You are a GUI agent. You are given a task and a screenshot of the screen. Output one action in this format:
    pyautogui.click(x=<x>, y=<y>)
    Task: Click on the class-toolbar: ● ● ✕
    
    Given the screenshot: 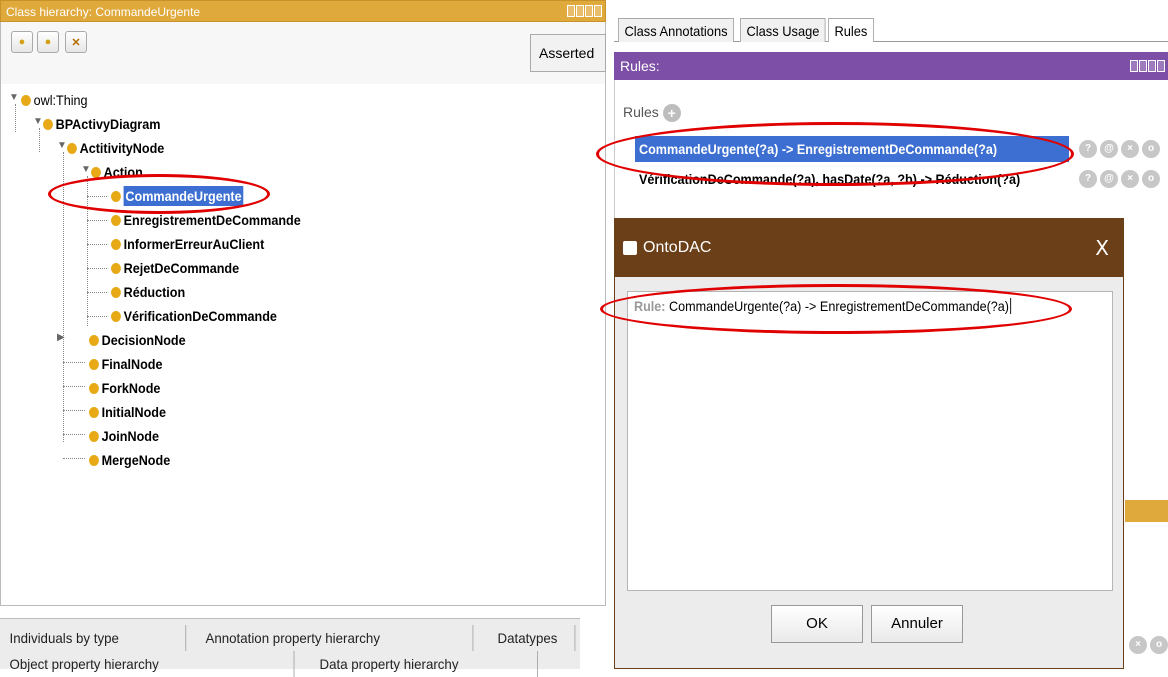 What is the action you would take?
    pyautogui.click(x=303, y=53)
    